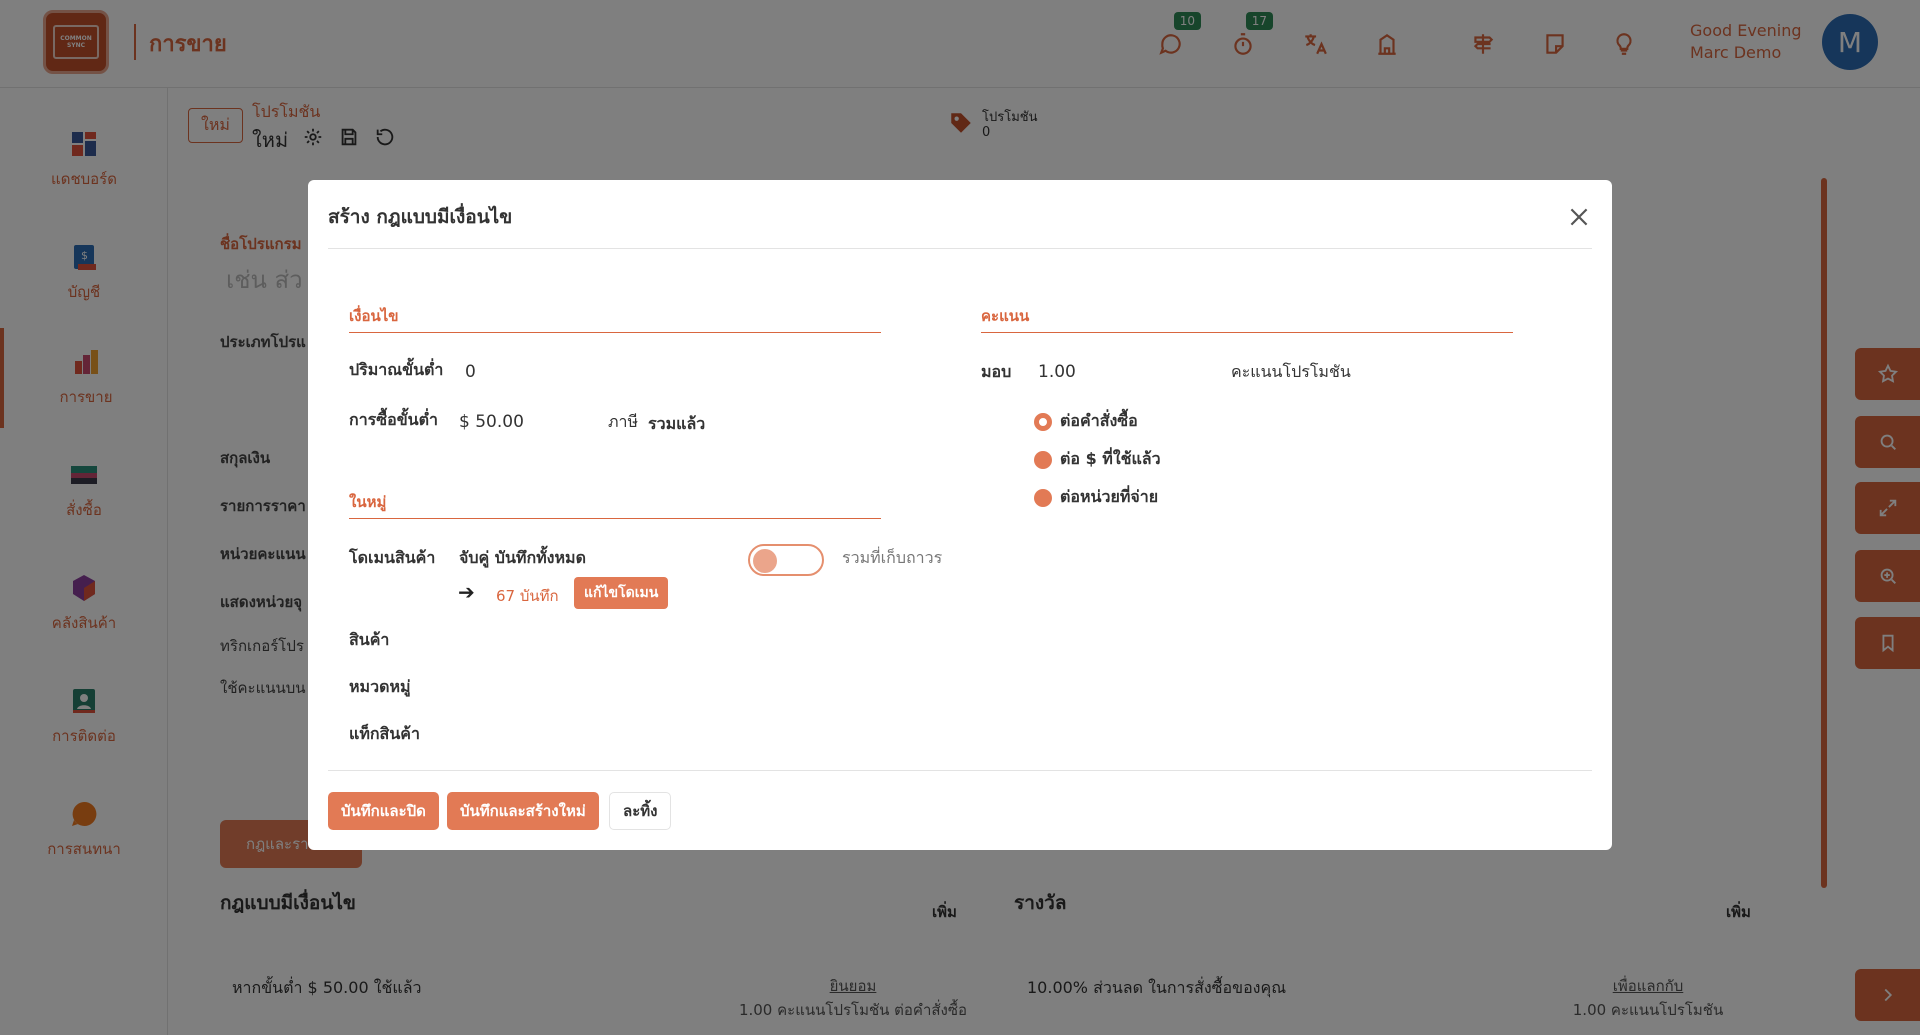 The width and height of the screenshot is (1920, 1035). I want to click on dialog-title: สร้าง กฎแบบมีเงื่อนไข, so click(420, 217).